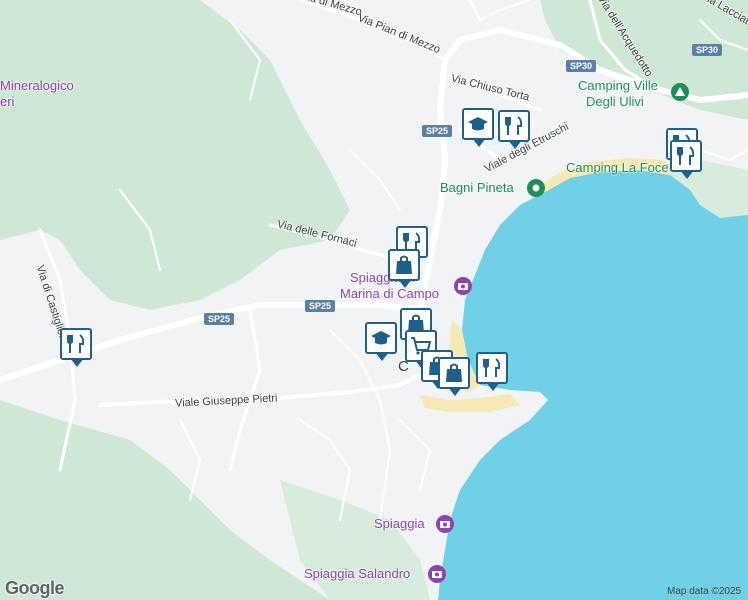 The image size is (748, 600). What do you see at coordinates (680, 92) in the screenshot?
I see `campground-icon` at bounding box center [680, 92].